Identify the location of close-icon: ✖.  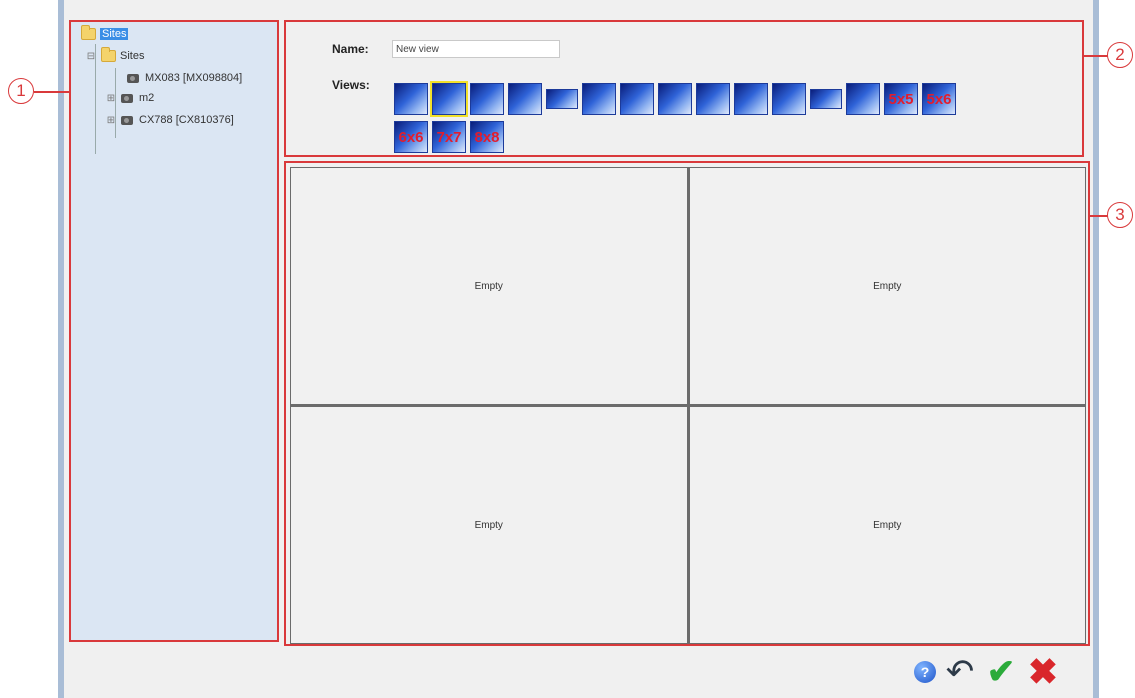
(1043, 671).